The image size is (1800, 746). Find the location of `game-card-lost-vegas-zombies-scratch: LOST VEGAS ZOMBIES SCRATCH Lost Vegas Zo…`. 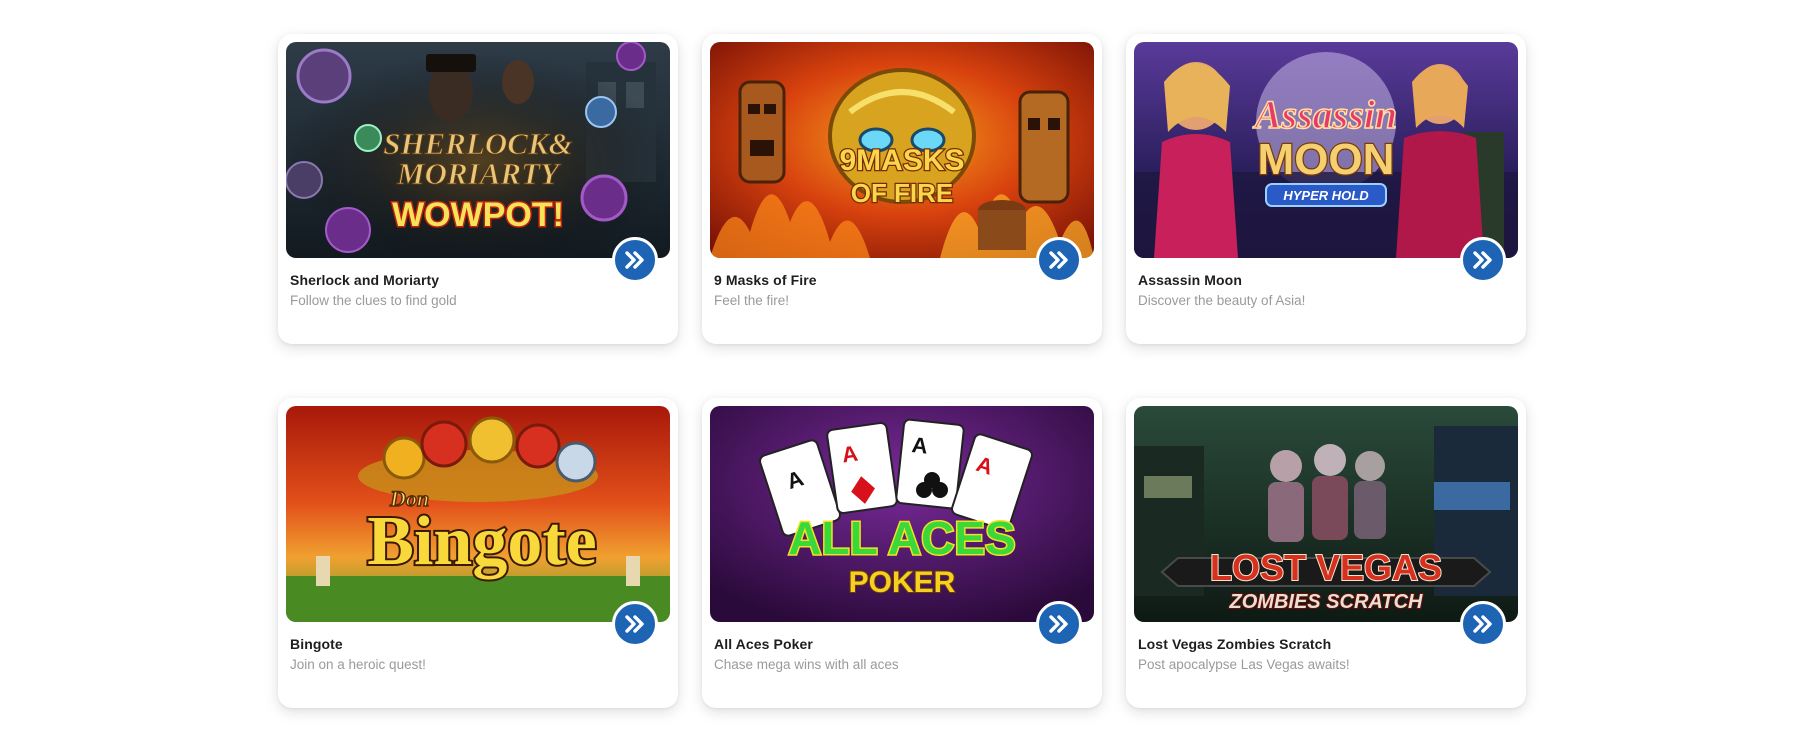

game-card-lost-vegas-zombies-scratch: LOST VEGAS ZOMBIES SCRATCH Lost Vegas Zo… is located at coordinates (1326, 553).